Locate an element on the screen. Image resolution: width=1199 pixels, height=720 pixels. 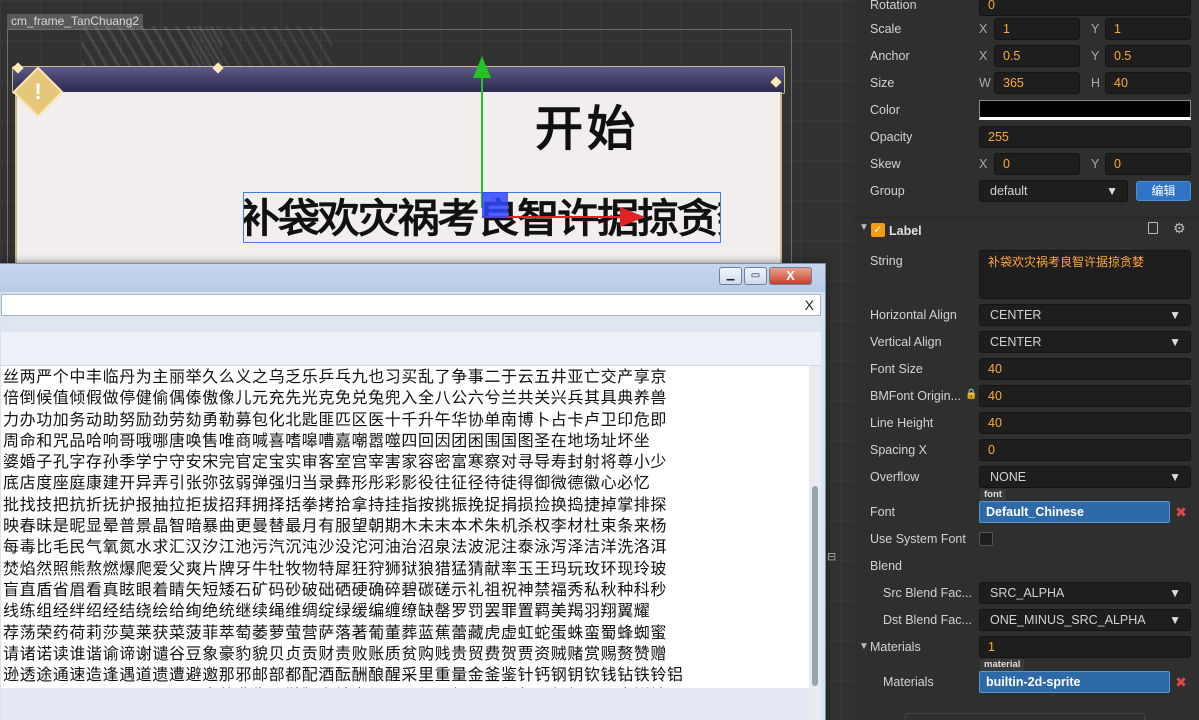
string-textarea: 补袋欢灾祸考良智许据掠贪婪 is located at coordinates (1085, 274).